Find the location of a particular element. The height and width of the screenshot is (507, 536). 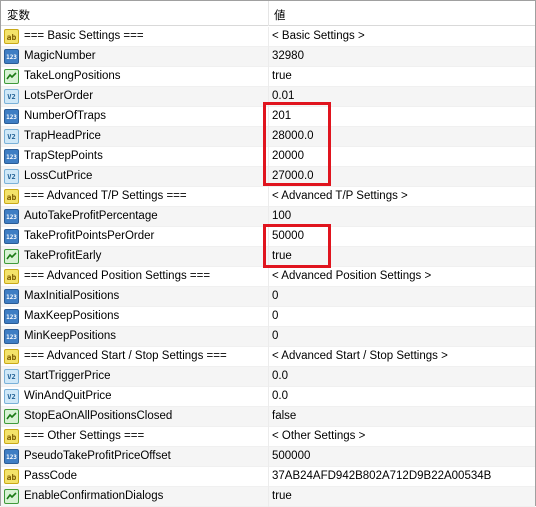

parameter-value: 32980 is located at coordinates (288, 56).